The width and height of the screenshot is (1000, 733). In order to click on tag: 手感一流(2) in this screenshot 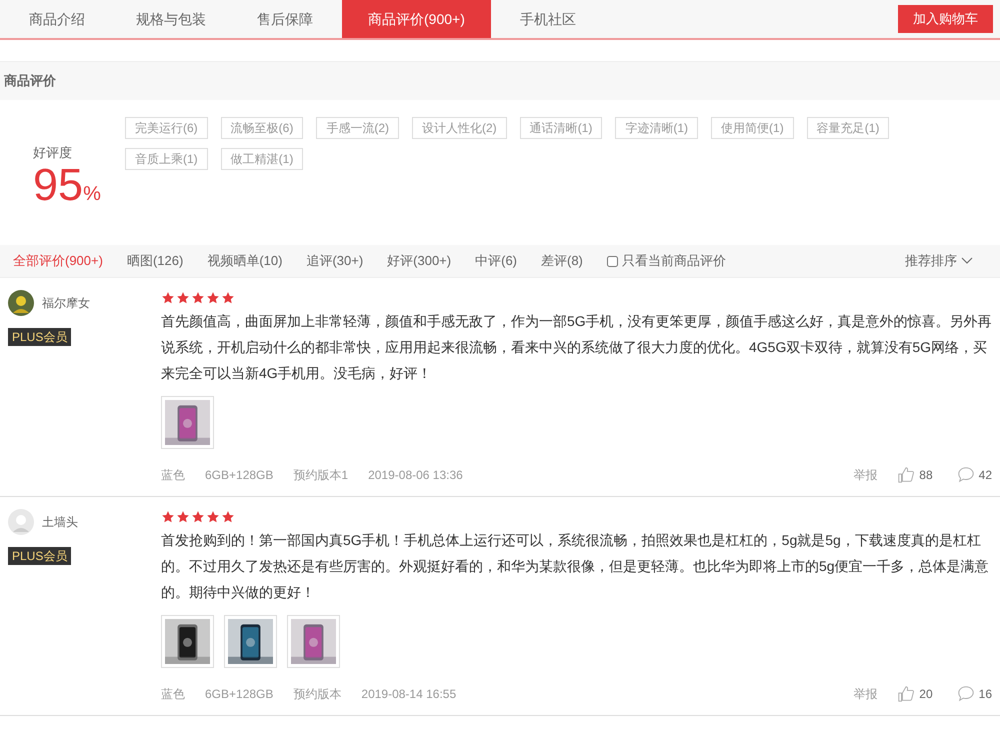, I will do `click(358, 128)`.